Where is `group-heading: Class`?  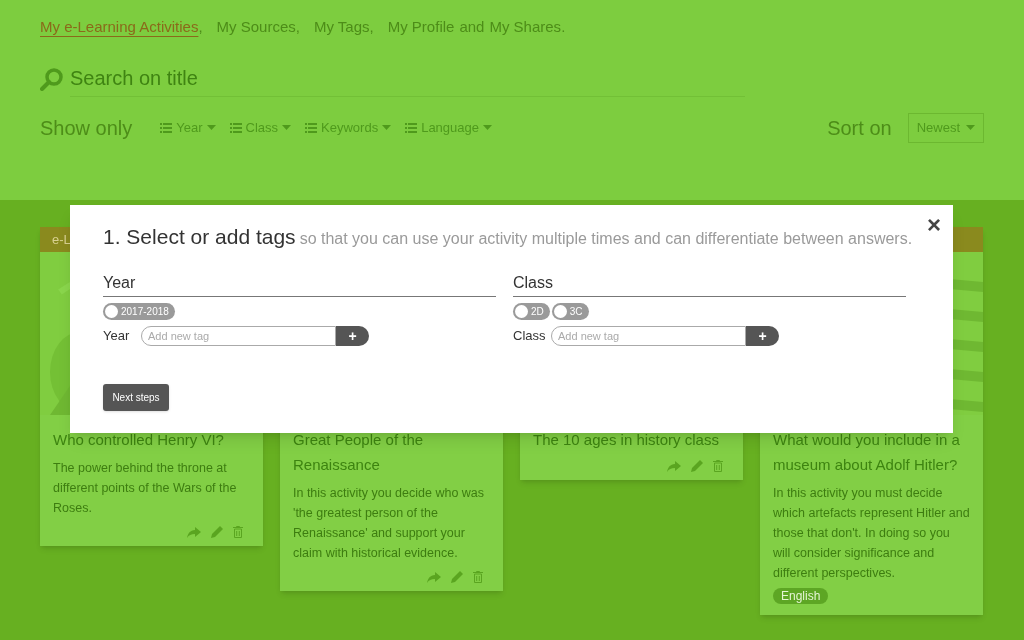 group-heading: Class is located at coordinates (709, 283).